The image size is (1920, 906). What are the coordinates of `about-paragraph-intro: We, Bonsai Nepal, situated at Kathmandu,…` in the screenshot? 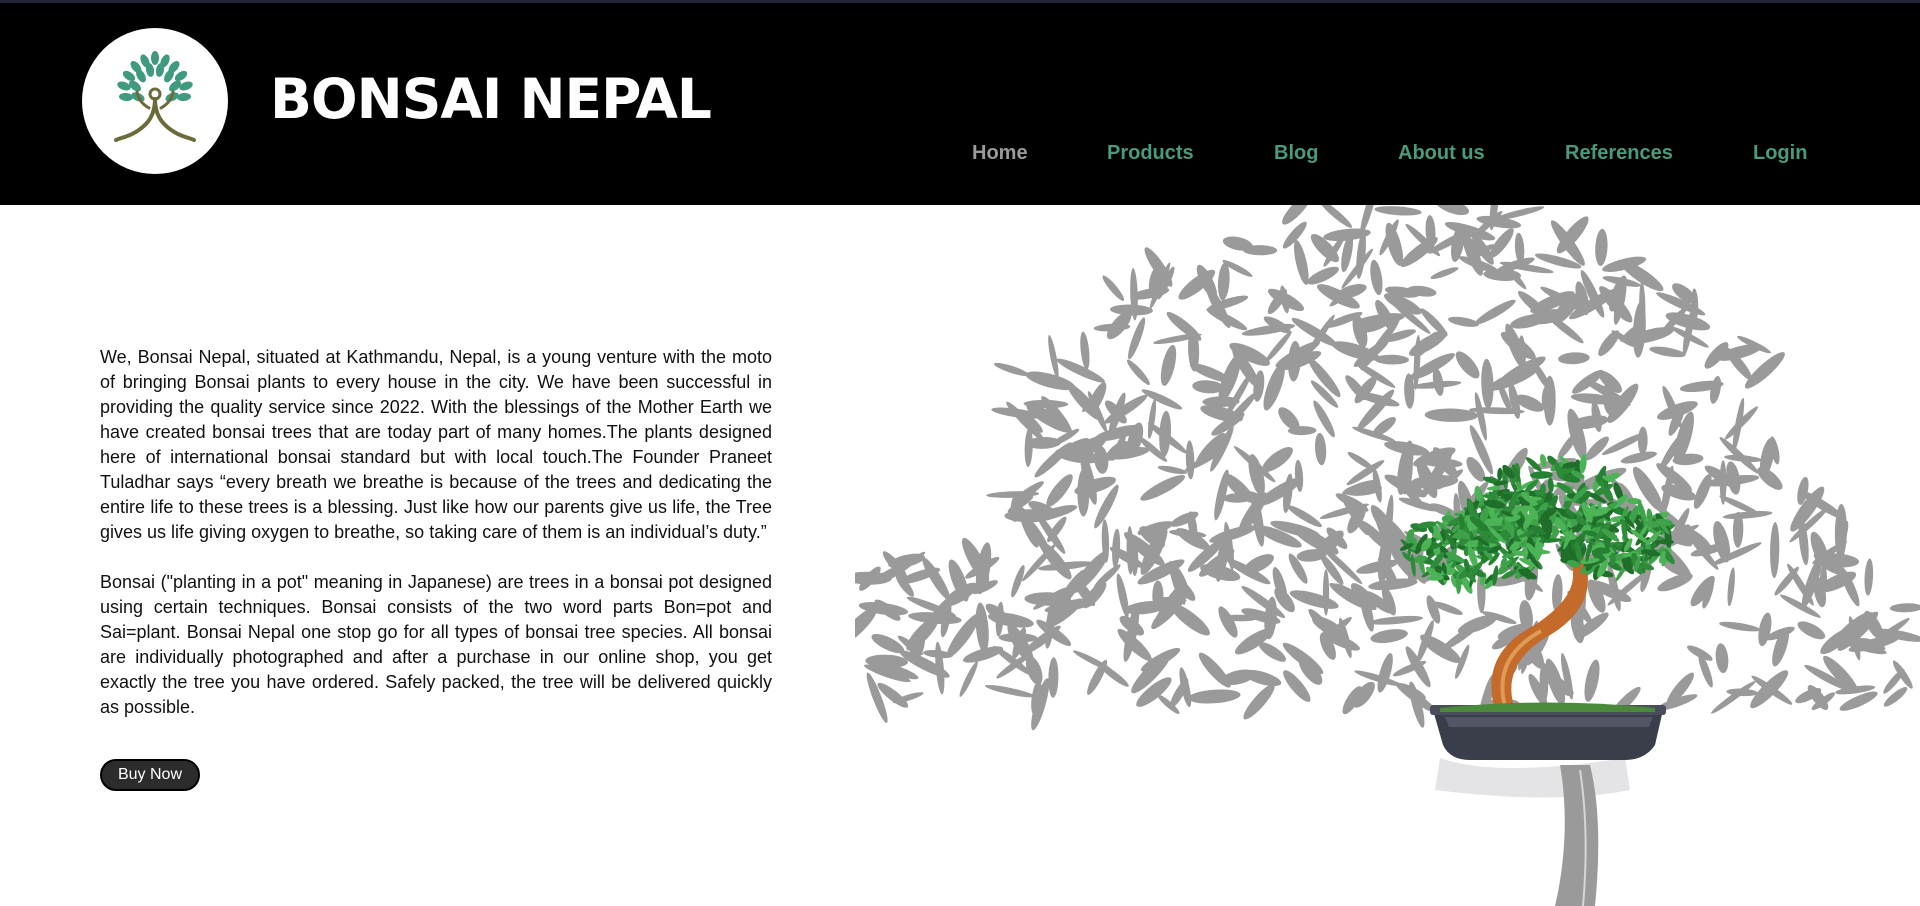 It's located at (436, 444).